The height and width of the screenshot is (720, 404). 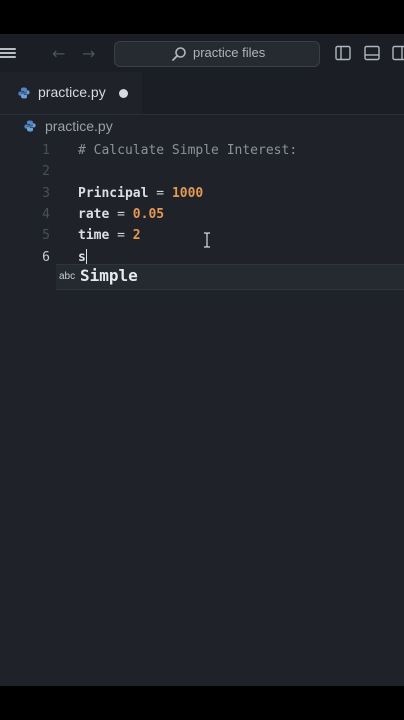 I want to click on line-number: 3, so click(x=46, y=193).